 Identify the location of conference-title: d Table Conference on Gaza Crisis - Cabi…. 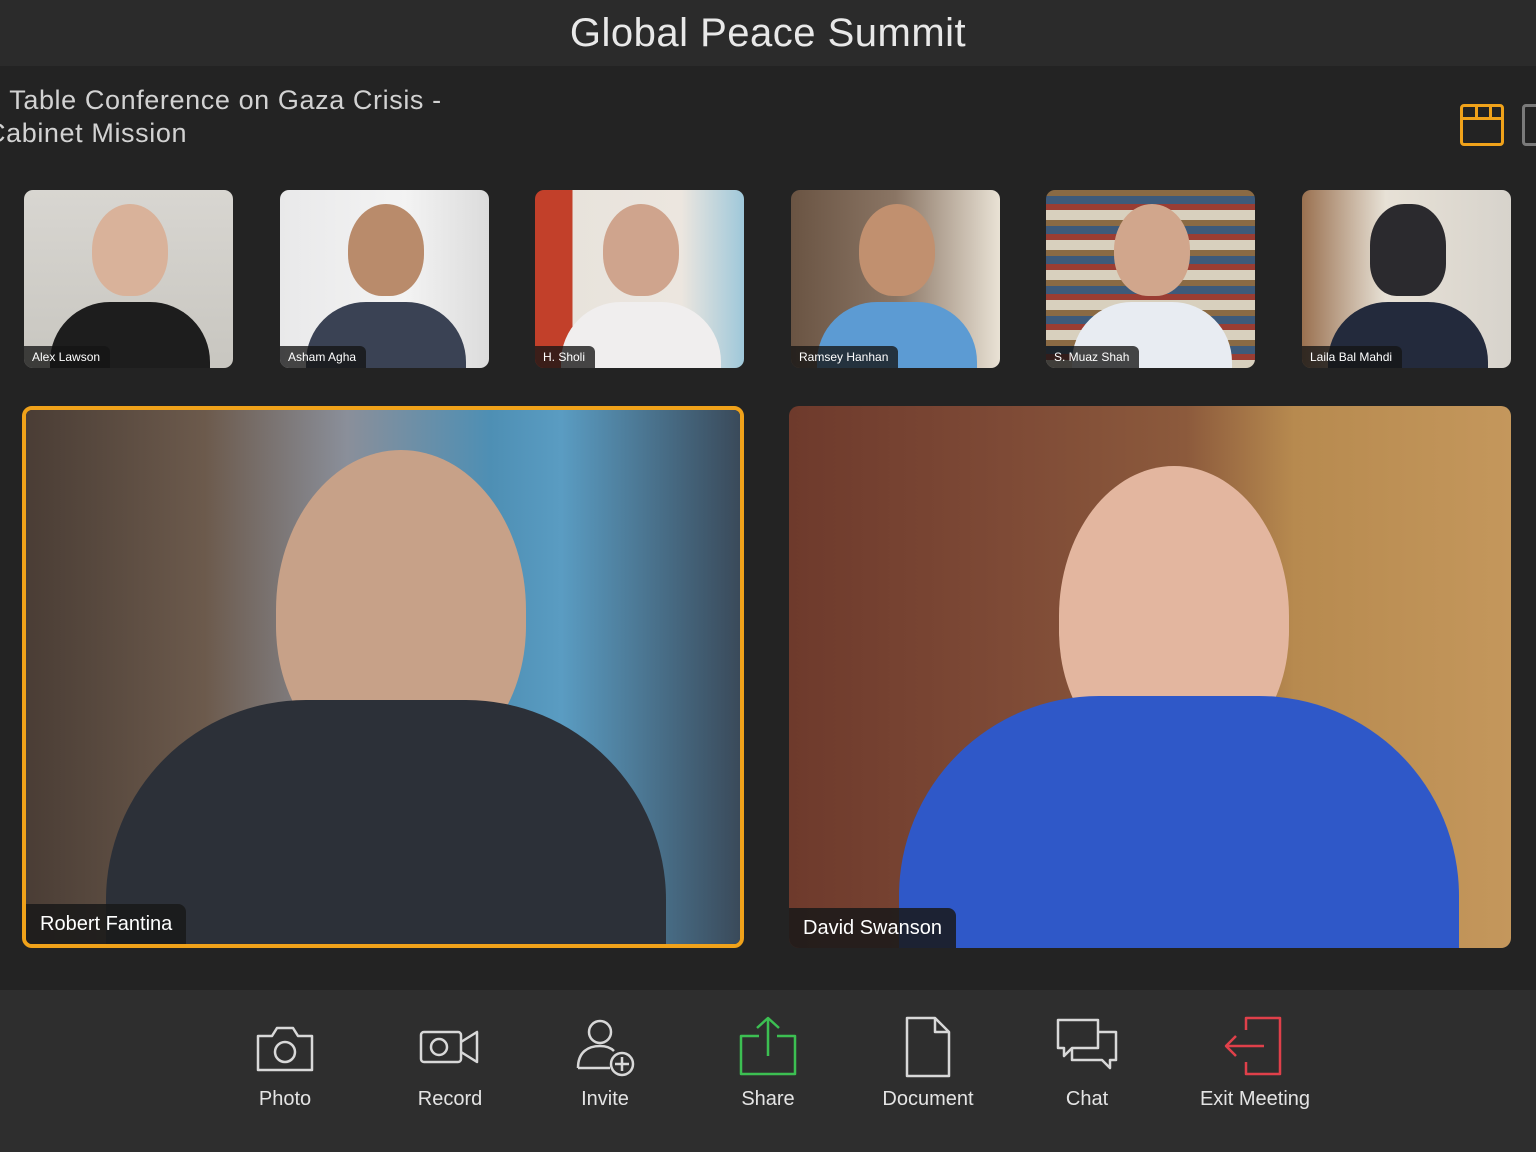
(221, 117).